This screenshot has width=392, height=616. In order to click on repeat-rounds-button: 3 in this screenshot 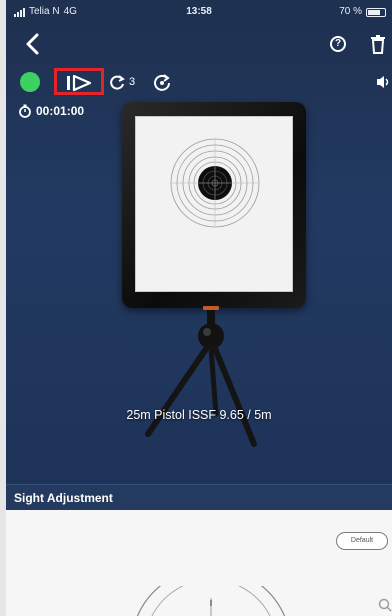, I will do `click(121, 82)`.